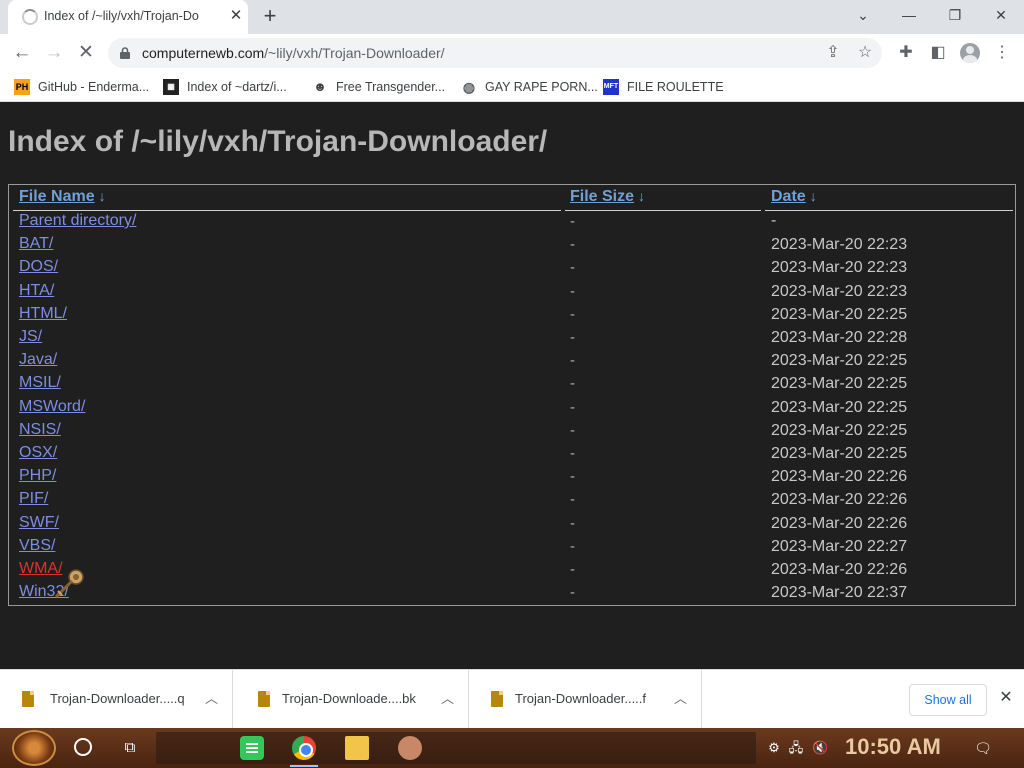 This screenshot has width=1024, height=768. Describe the element at coordinates (38, 453) in the screenshot. I see `folder-link: OSX/` at that location.